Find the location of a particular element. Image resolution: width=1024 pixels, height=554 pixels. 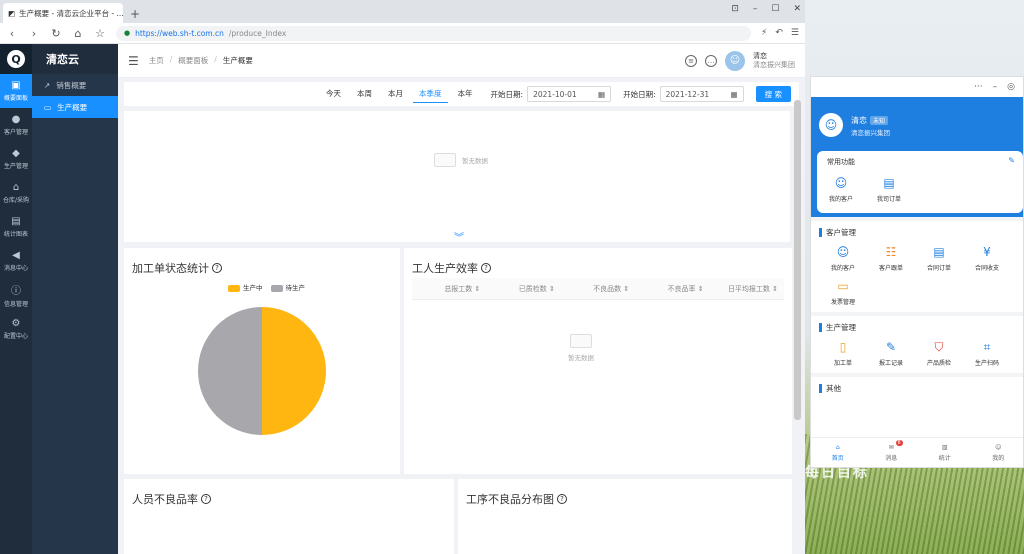

iconbar-label: 统计图表 is located at coordinates (15, 234).